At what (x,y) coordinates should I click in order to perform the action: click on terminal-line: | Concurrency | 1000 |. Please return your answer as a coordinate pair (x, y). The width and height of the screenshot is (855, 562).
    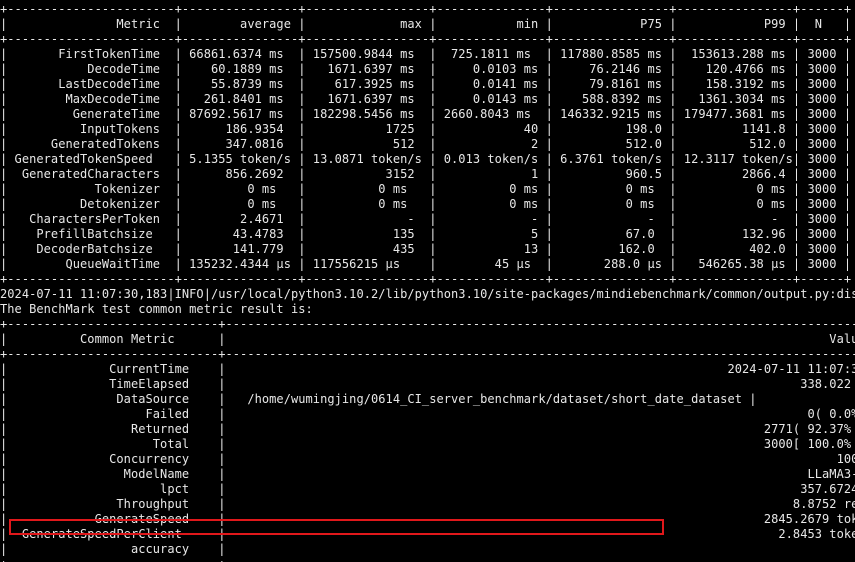
    Looking at the image, I should click on (427, 459).